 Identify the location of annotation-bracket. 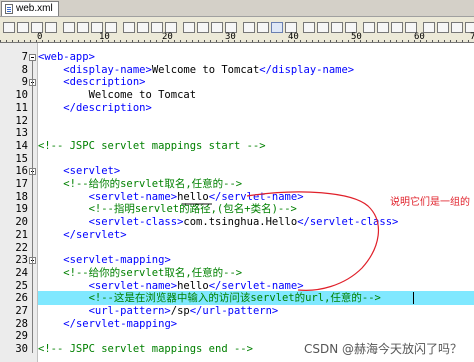
(313, 241).